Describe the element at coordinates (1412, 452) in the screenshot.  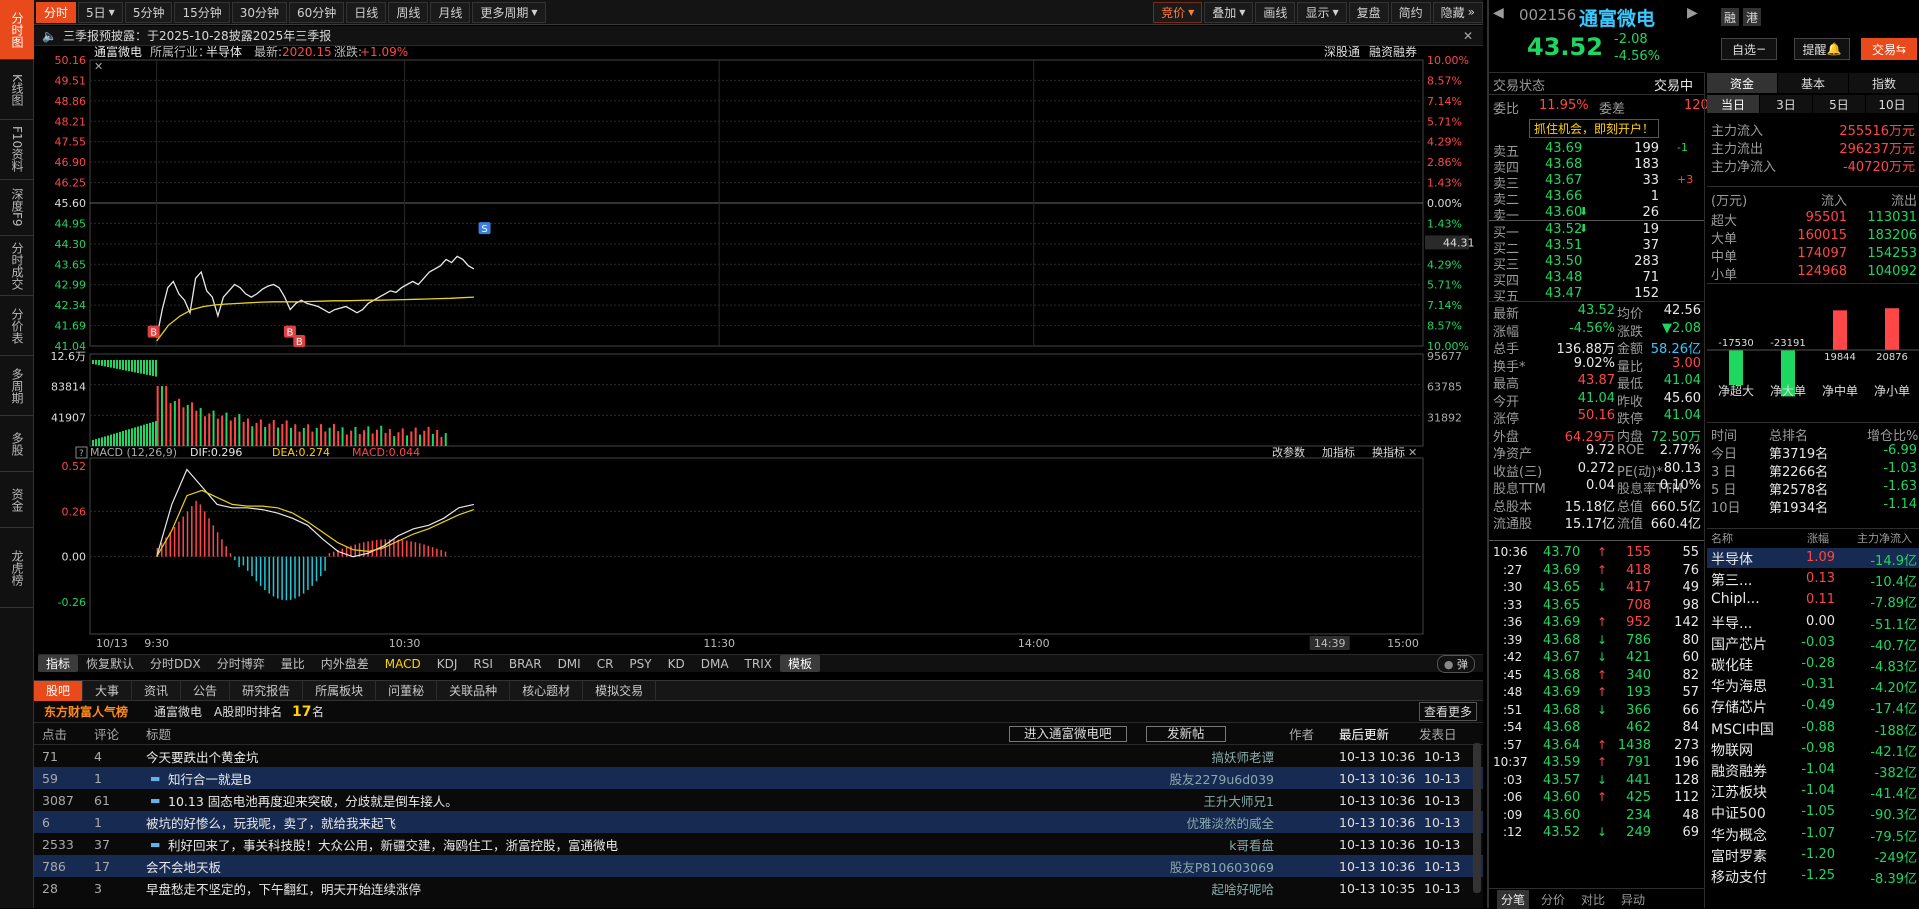
I see `macd-close-icon: ✕` at that location.